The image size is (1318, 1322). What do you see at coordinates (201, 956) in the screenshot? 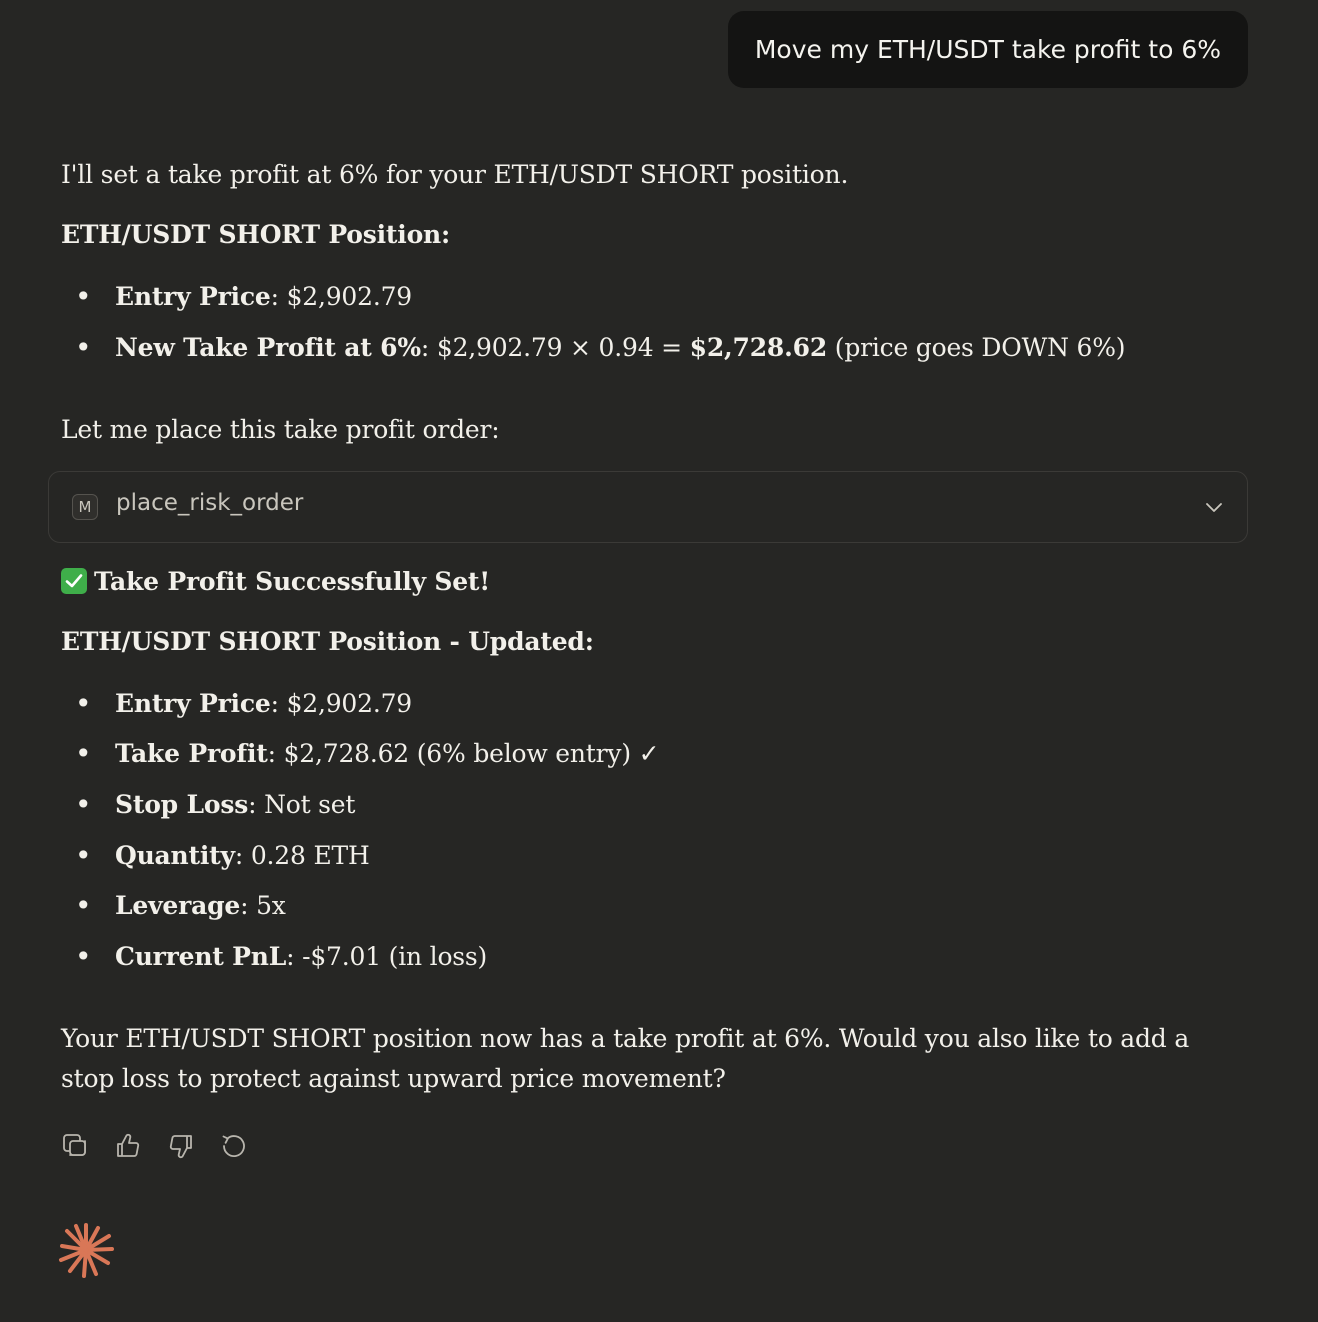
I see `item-label: Current PnL` at bounding box center [201, 956].